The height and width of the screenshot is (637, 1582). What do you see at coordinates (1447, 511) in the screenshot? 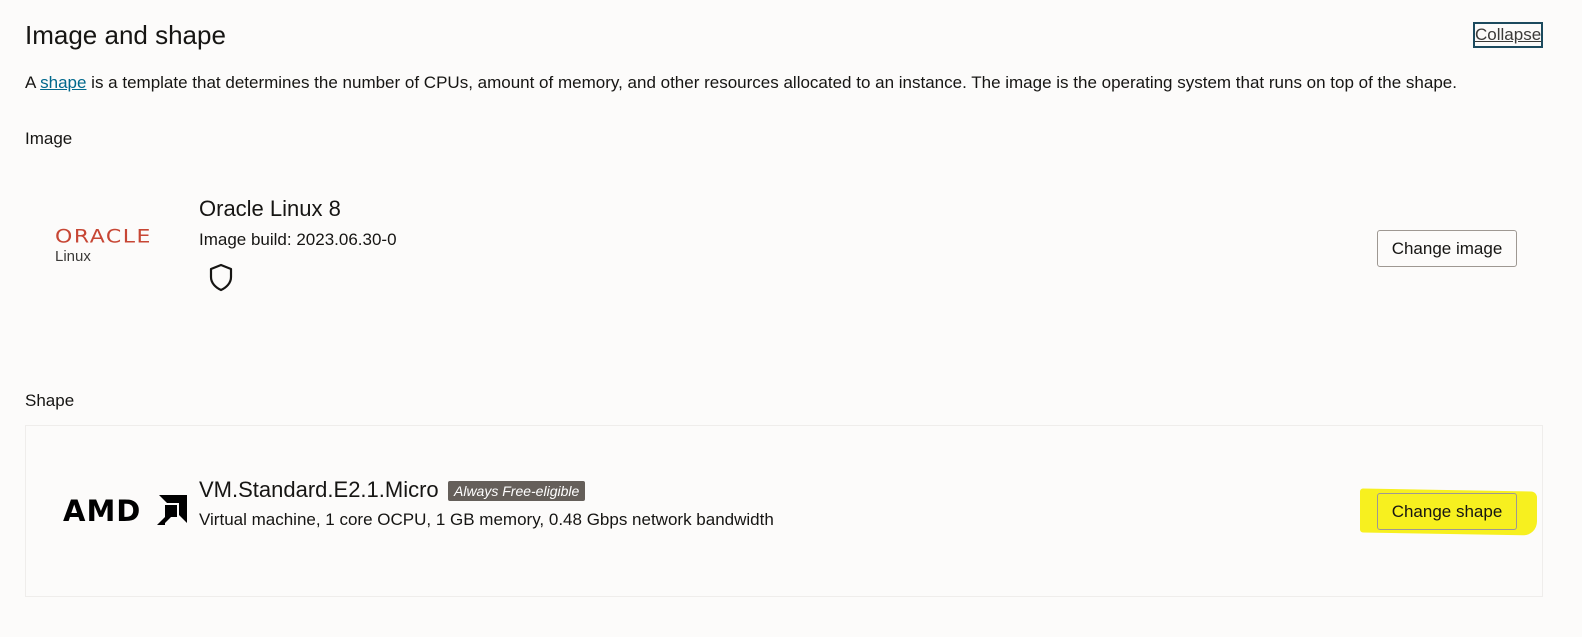
I see `change-shape-button: Change shape` at bounding box center [1447, 511].